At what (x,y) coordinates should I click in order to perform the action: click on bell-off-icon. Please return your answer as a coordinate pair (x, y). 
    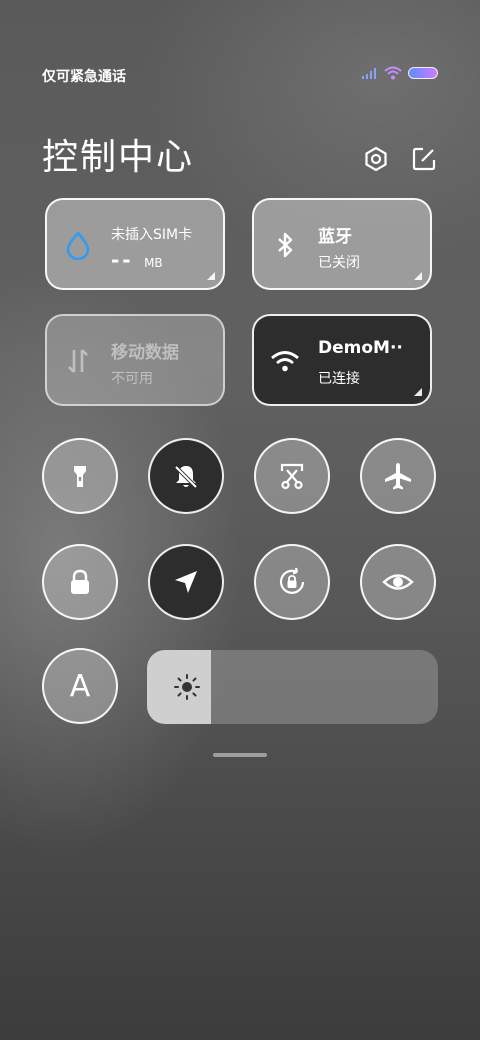
    Looking at the image, I should click on (186, 477).